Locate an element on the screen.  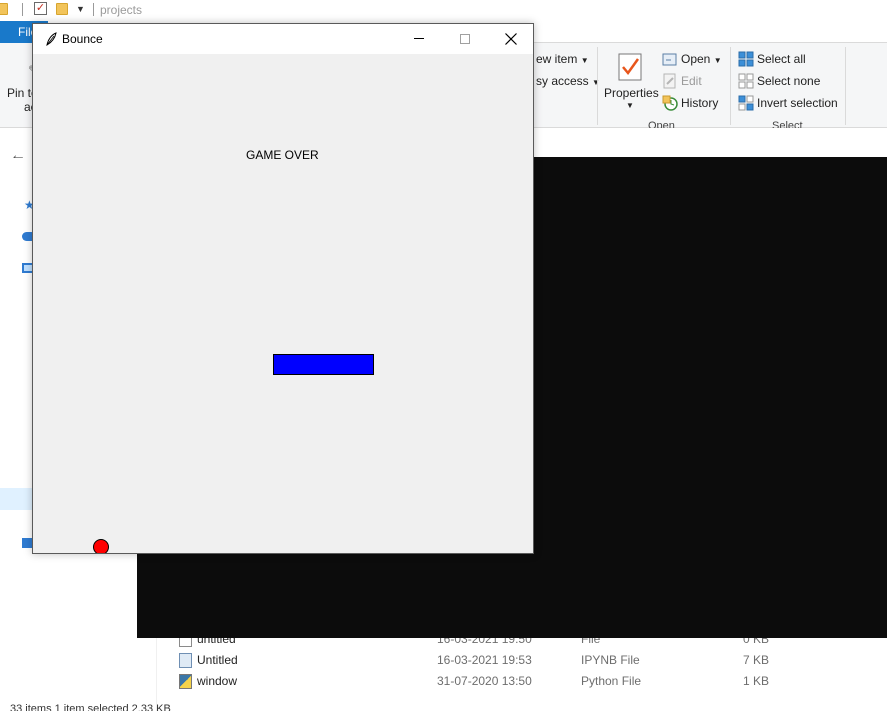
properties-check-icon: ✓ is located at coordinates (40, 8).